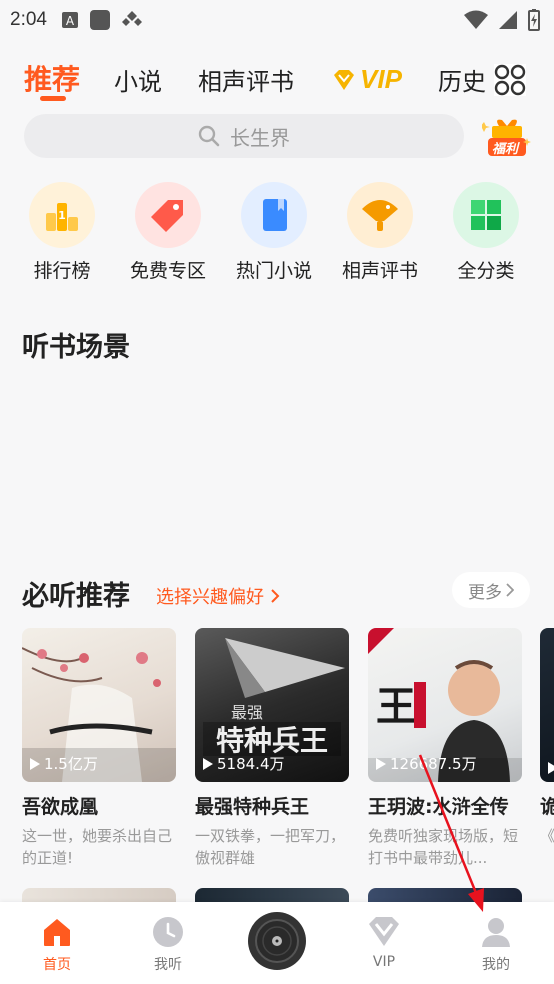  What do you see at coordinates (534, 20) in the screenshot?
I see `battery-charging-icon` at bounding box center [534, 20].